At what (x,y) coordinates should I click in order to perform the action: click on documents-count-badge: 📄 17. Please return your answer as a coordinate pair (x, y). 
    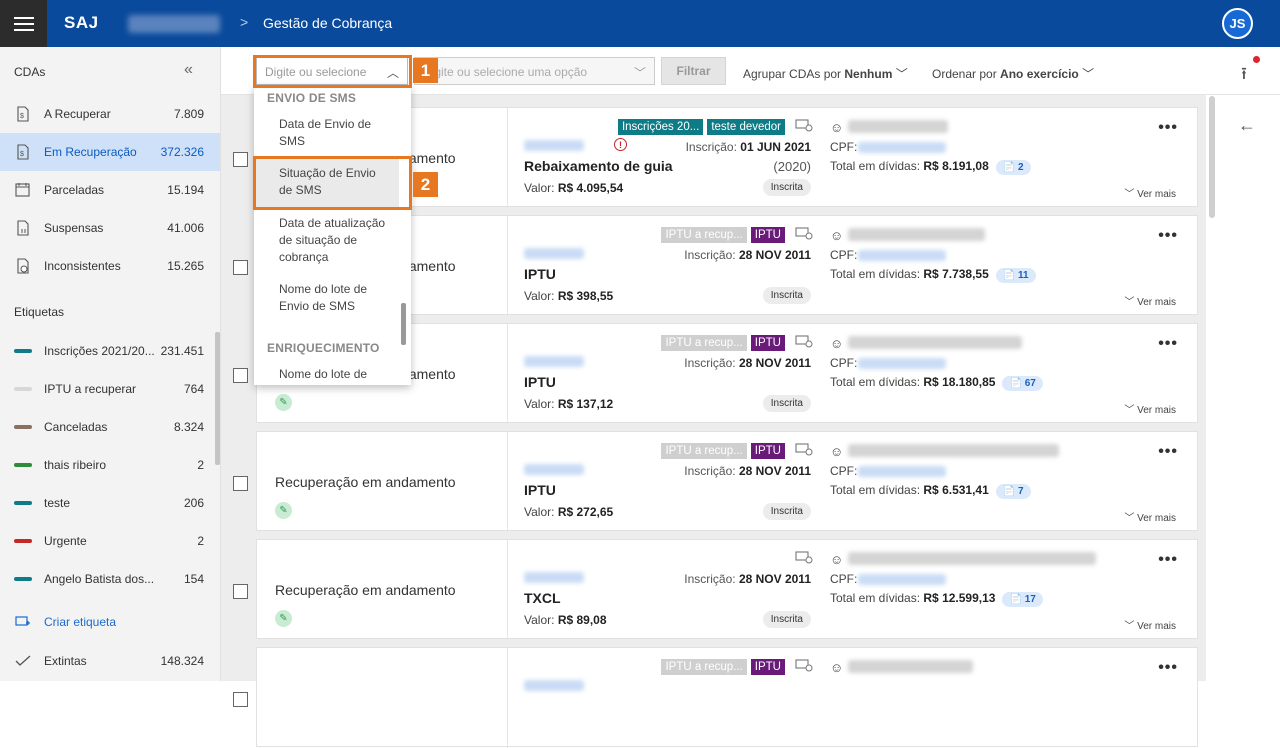
    Looking at the image, I should click on (1022, 599).